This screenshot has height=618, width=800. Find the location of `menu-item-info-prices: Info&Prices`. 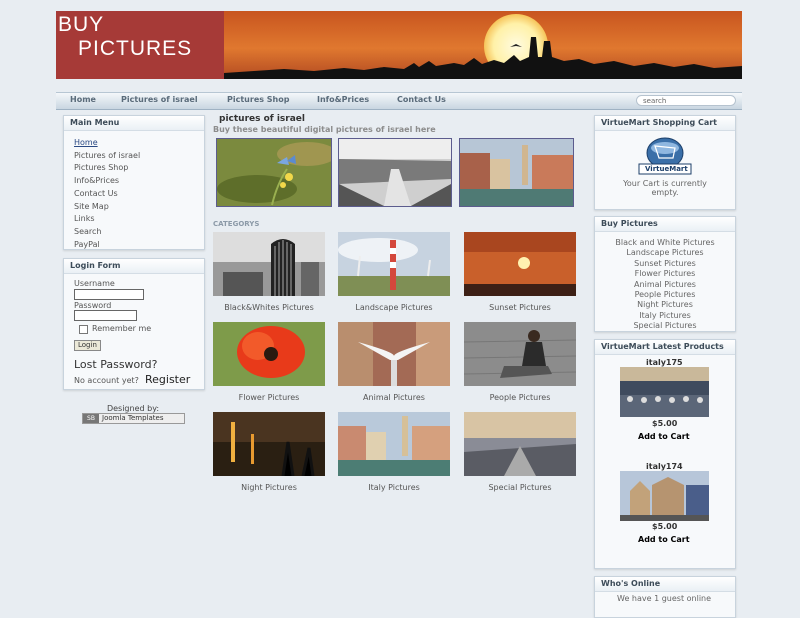

menu-item-info-prices: Info&Prices is located at coordinates (139, 181).